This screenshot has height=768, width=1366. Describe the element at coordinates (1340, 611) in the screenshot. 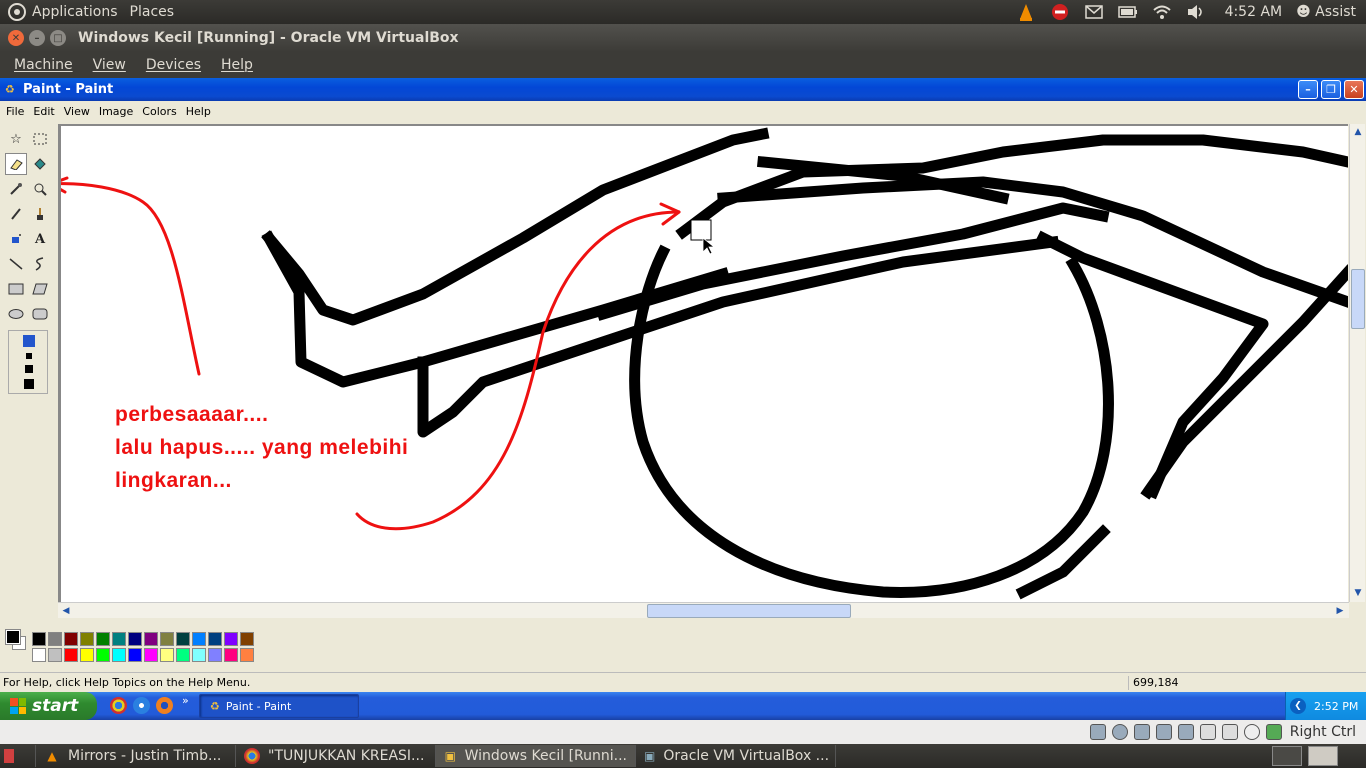

I see `scroll-right-icon: ▶` at that location.